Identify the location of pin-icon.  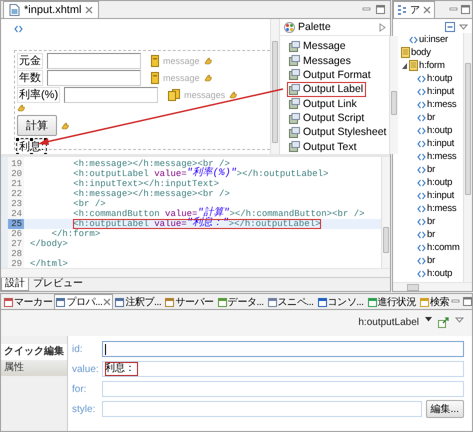
(443, 322).